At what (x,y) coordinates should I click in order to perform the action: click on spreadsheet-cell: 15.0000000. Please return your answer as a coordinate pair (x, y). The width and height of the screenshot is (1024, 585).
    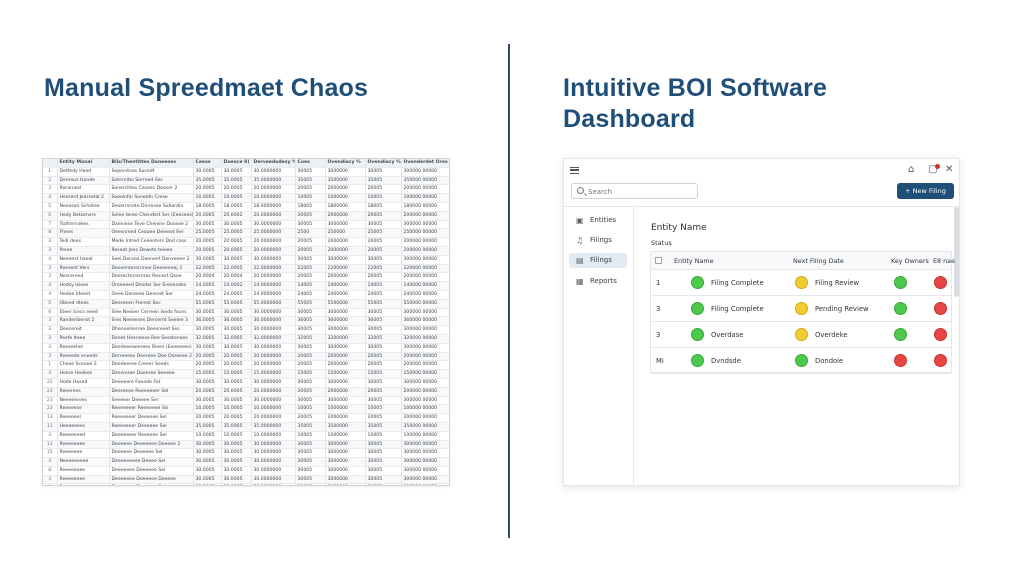
    Looking at the image, I should click on (273, 374).